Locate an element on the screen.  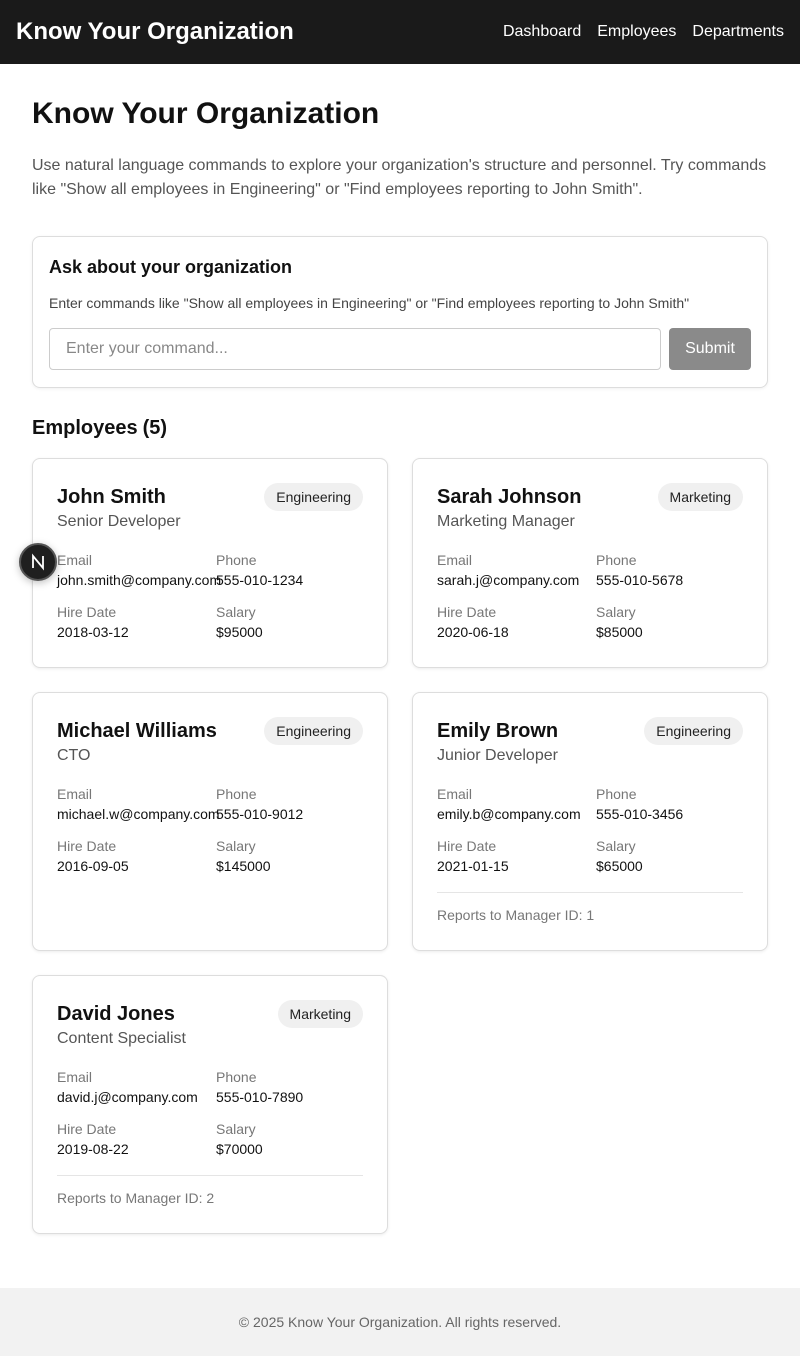
employee-card-header: Michael Williams Engineering is located at coordinates (210, 731).